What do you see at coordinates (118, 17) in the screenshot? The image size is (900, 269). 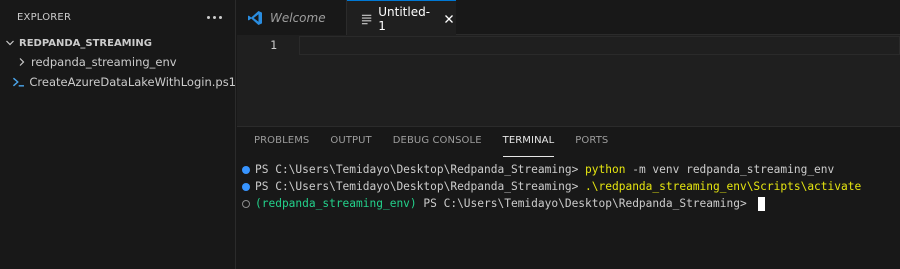 I see `explorer-header: EXPLORER` at bounding box center [118, 17].